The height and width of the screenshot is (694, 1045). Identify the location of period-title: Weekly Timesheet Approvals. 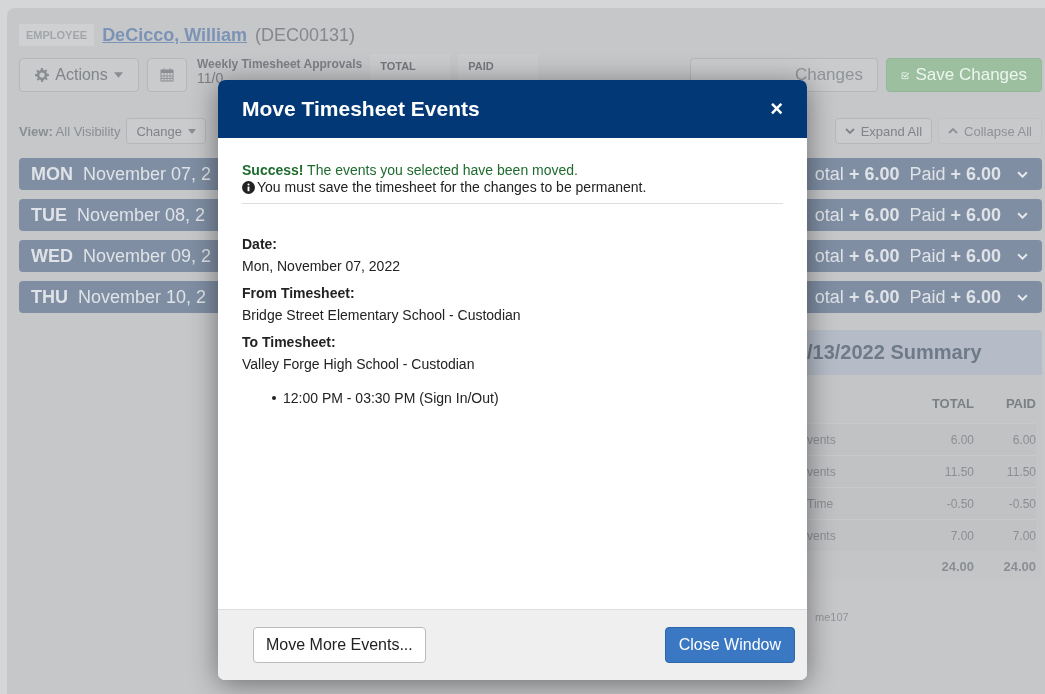
(280, 64).